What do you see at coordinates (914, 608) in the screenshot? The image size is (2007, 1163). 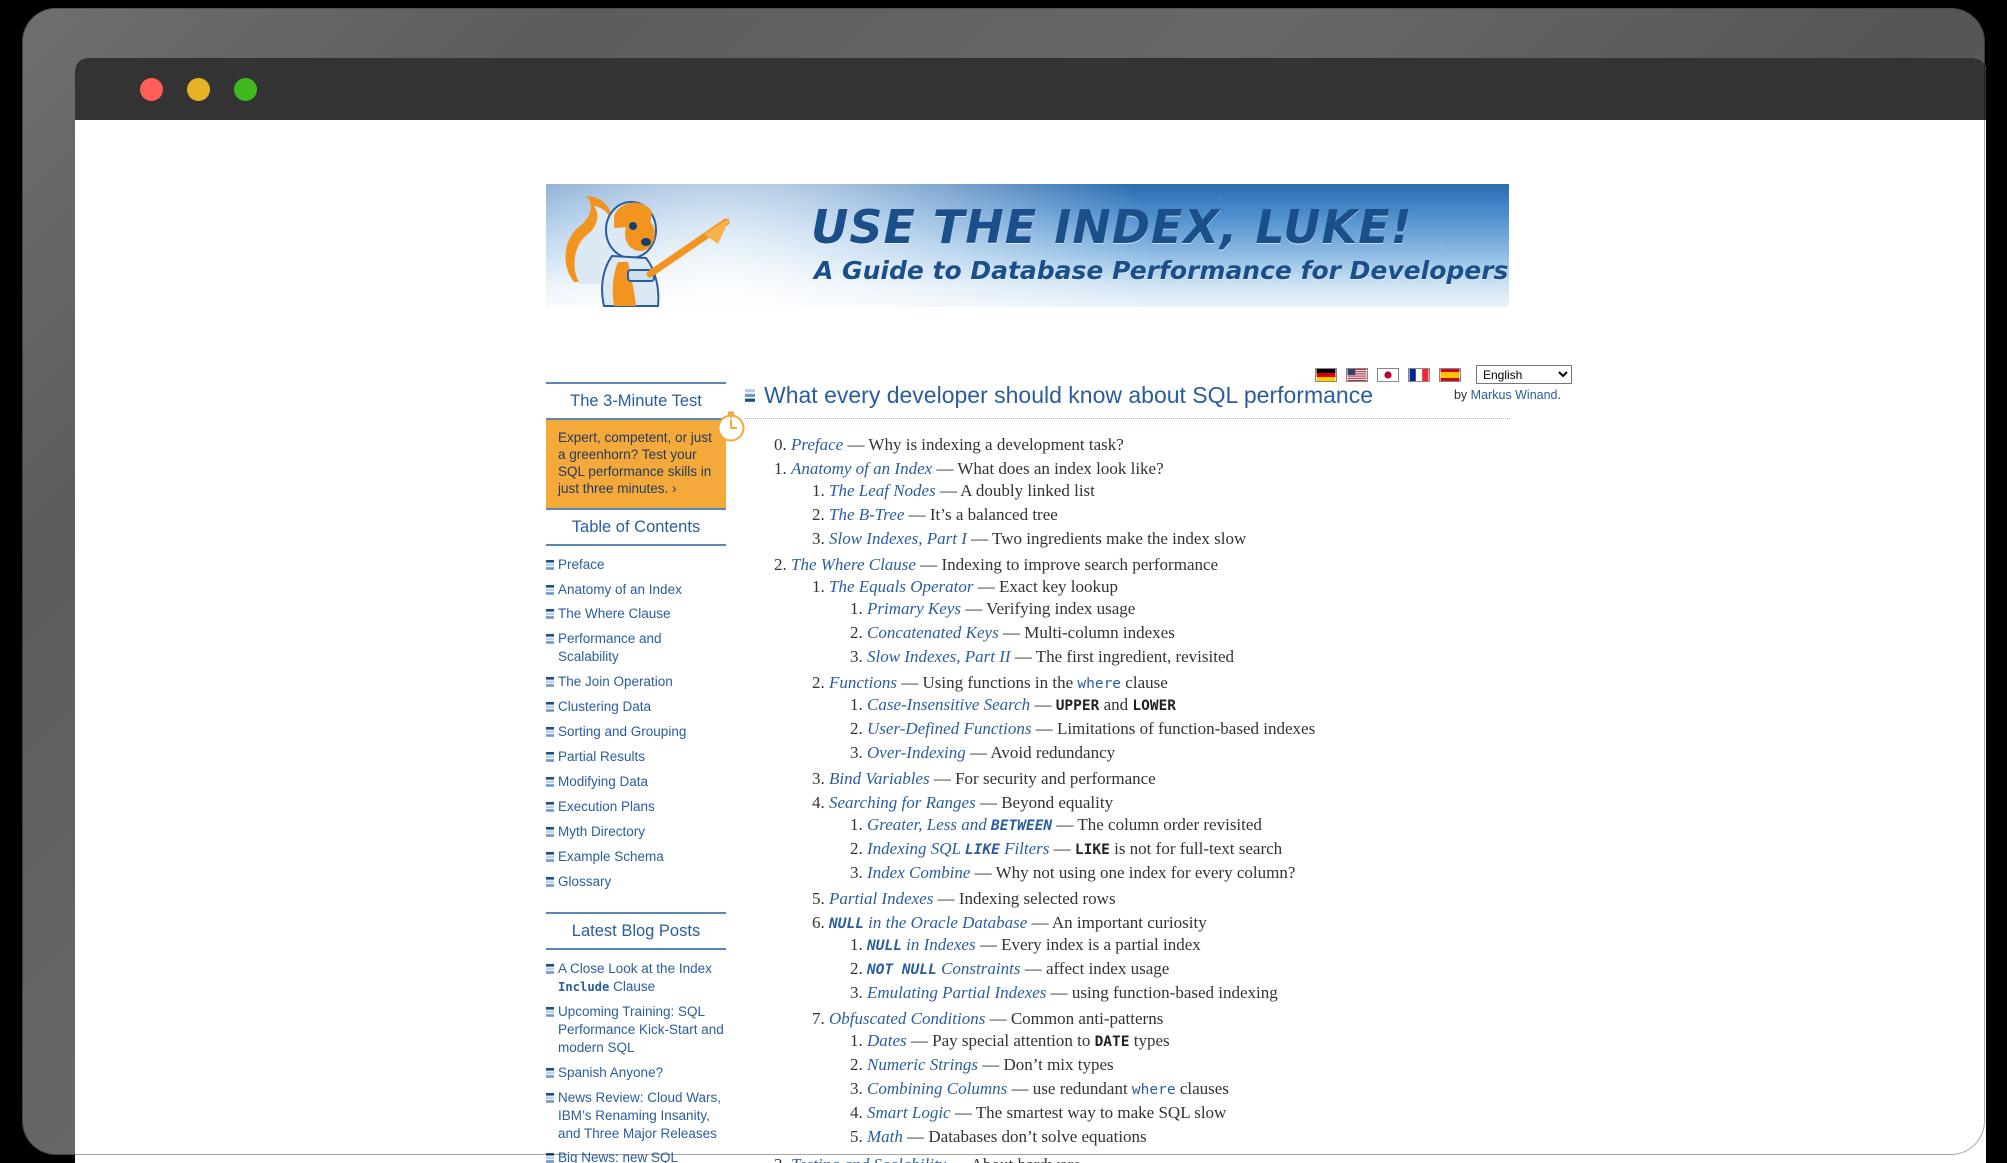 I see `toc-entry-link: Primary Keys` at bounding box center [914, 608].